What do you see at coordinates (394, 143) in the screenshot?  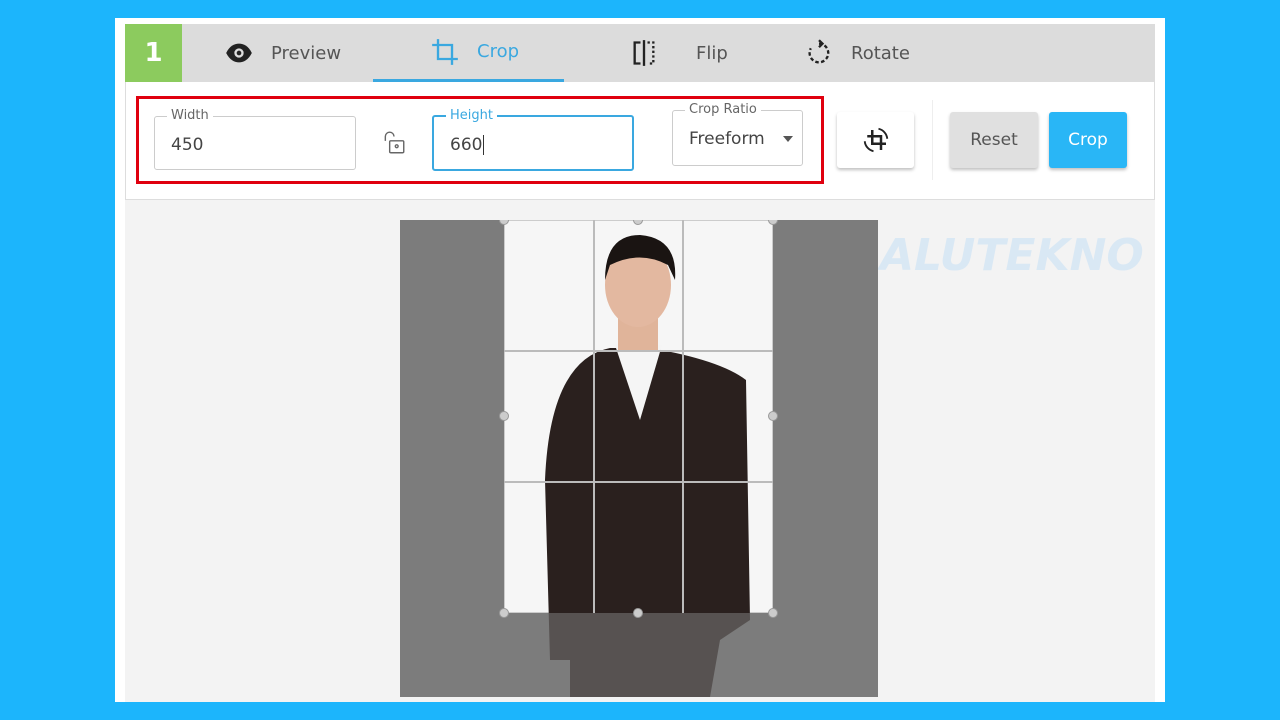 I see `unlock-icon` at bounding box center [394, 143].